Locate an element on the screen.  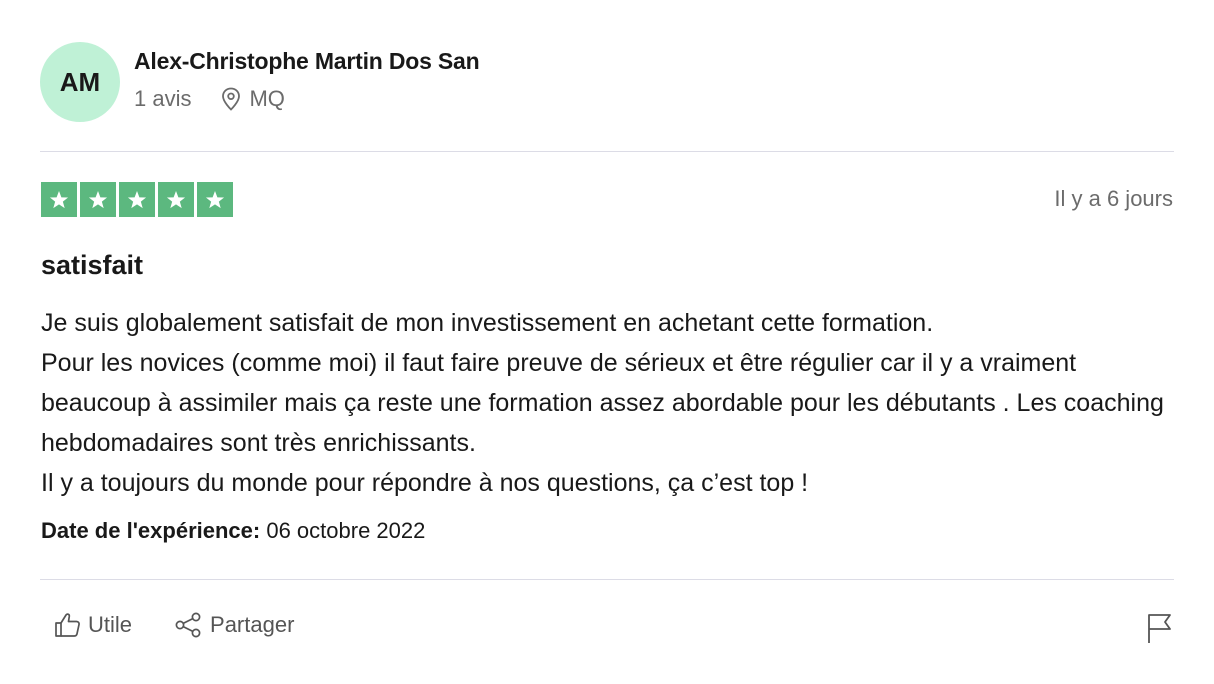
author-name: Alex-Christophe Martin Dos San is located at coordinates (307, 61).